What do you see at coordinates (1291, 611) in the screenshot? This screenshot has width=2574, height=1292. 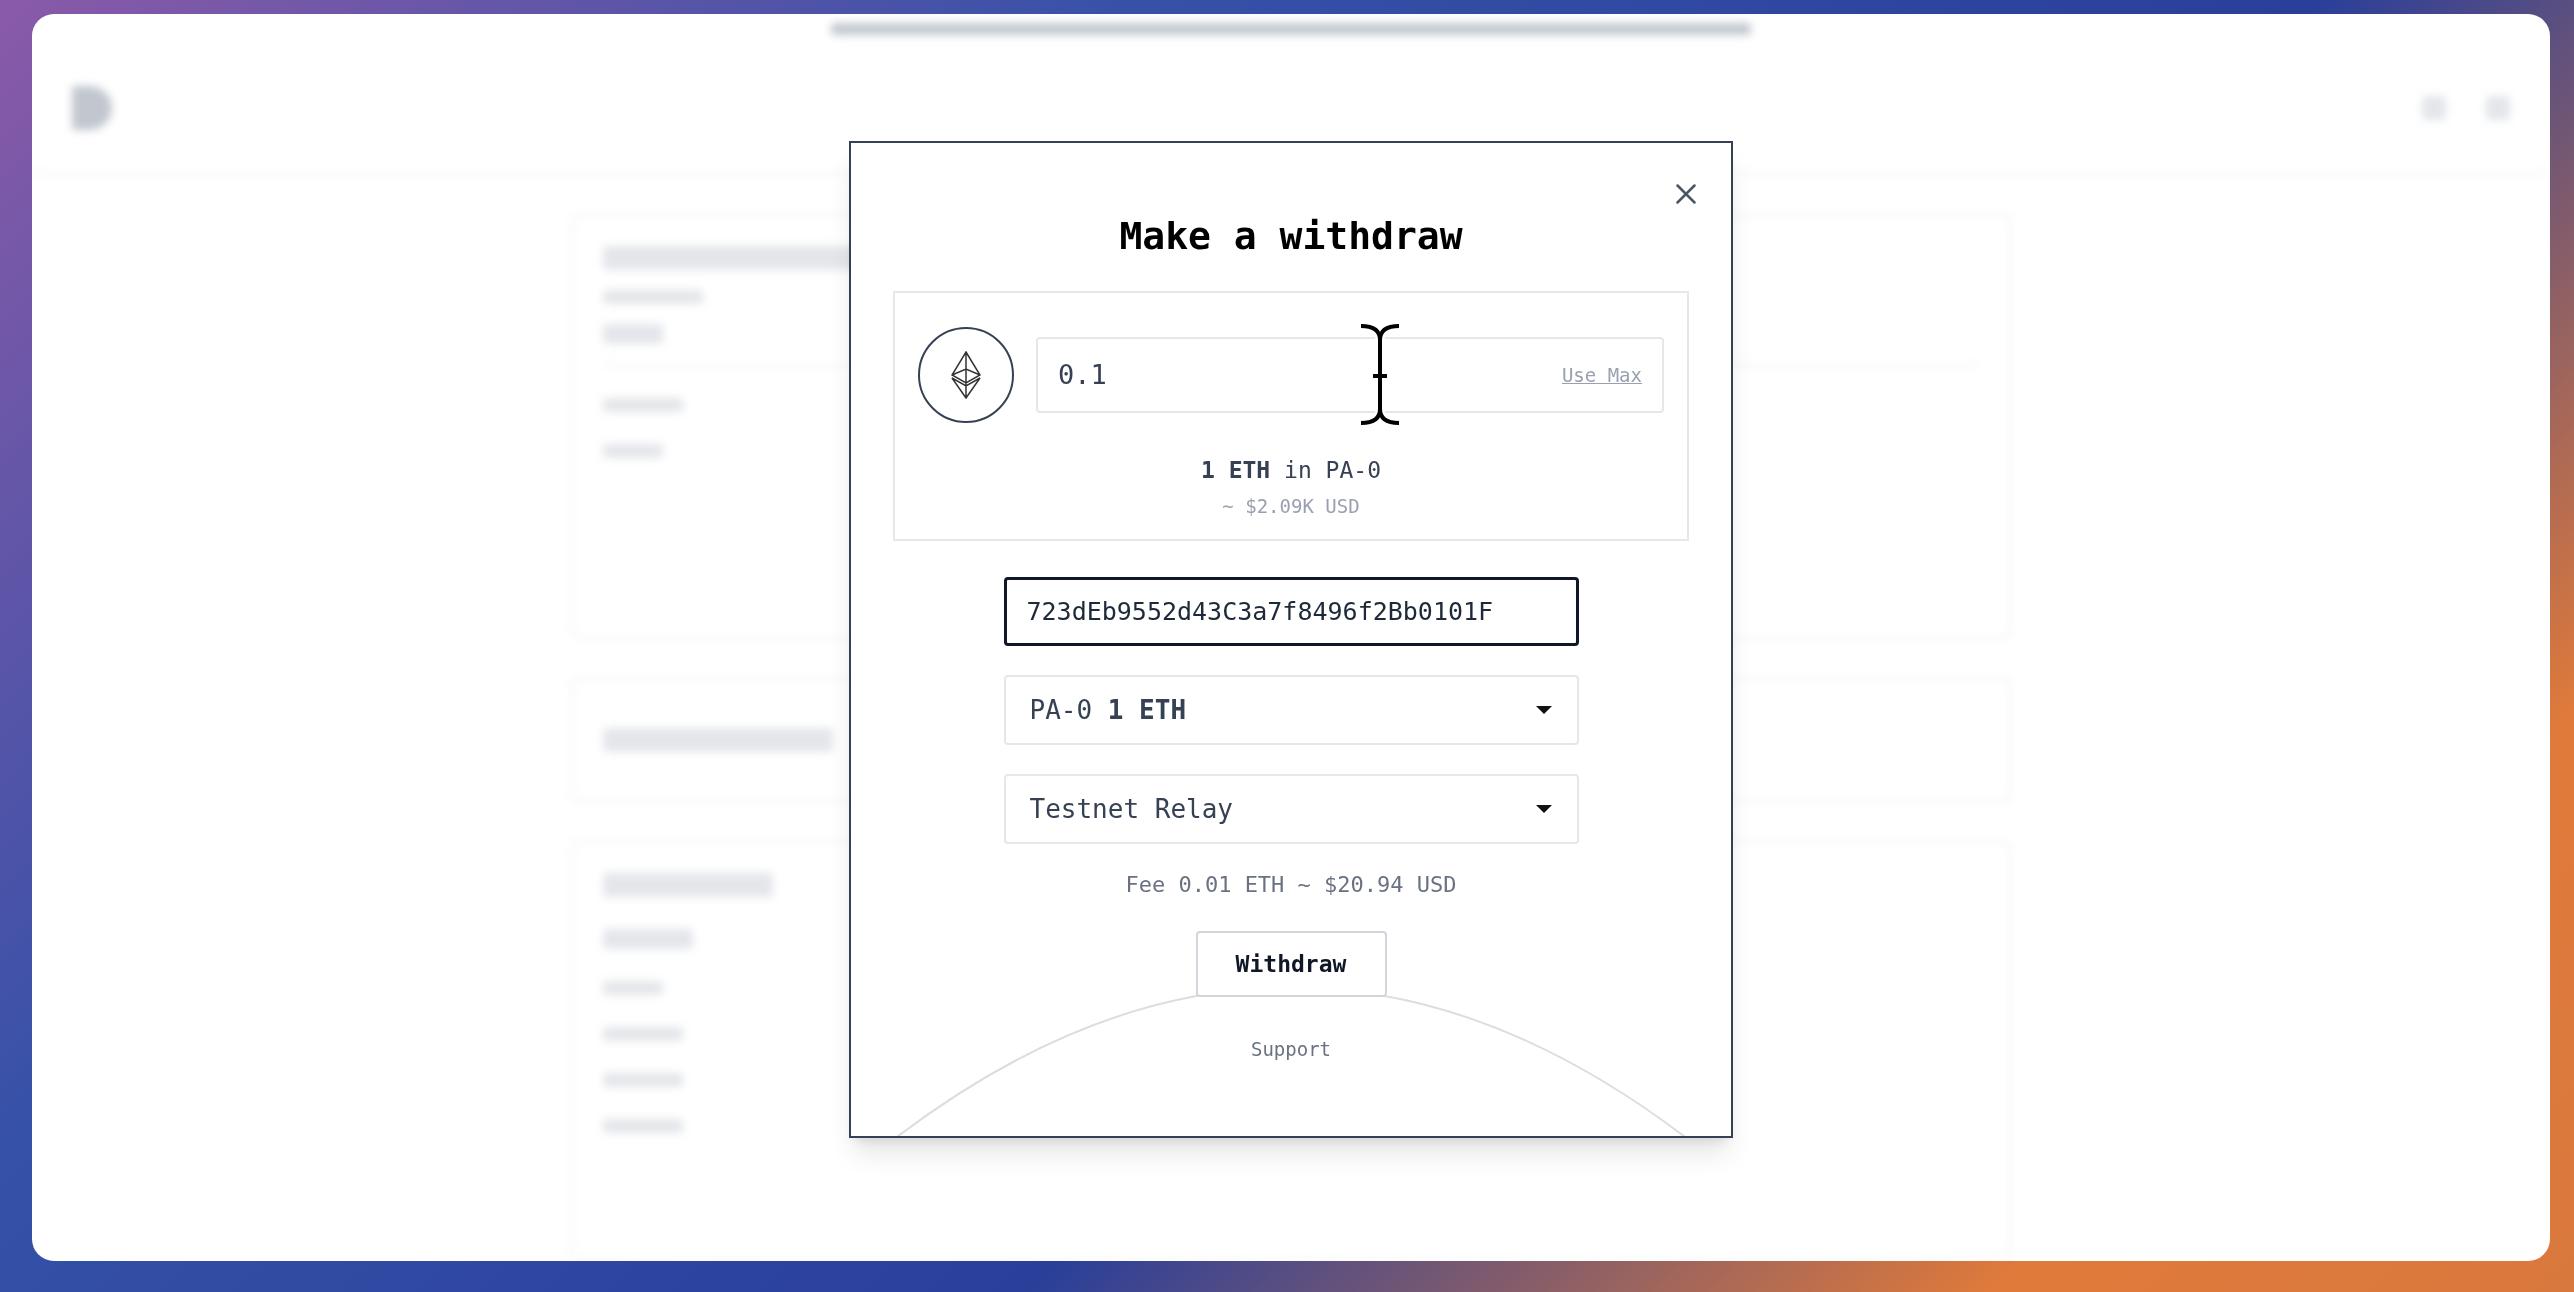 I see `address-field: 723dEb9552d43C3a7f8496f2Bb0101F` at bounding box center [1291, 611].